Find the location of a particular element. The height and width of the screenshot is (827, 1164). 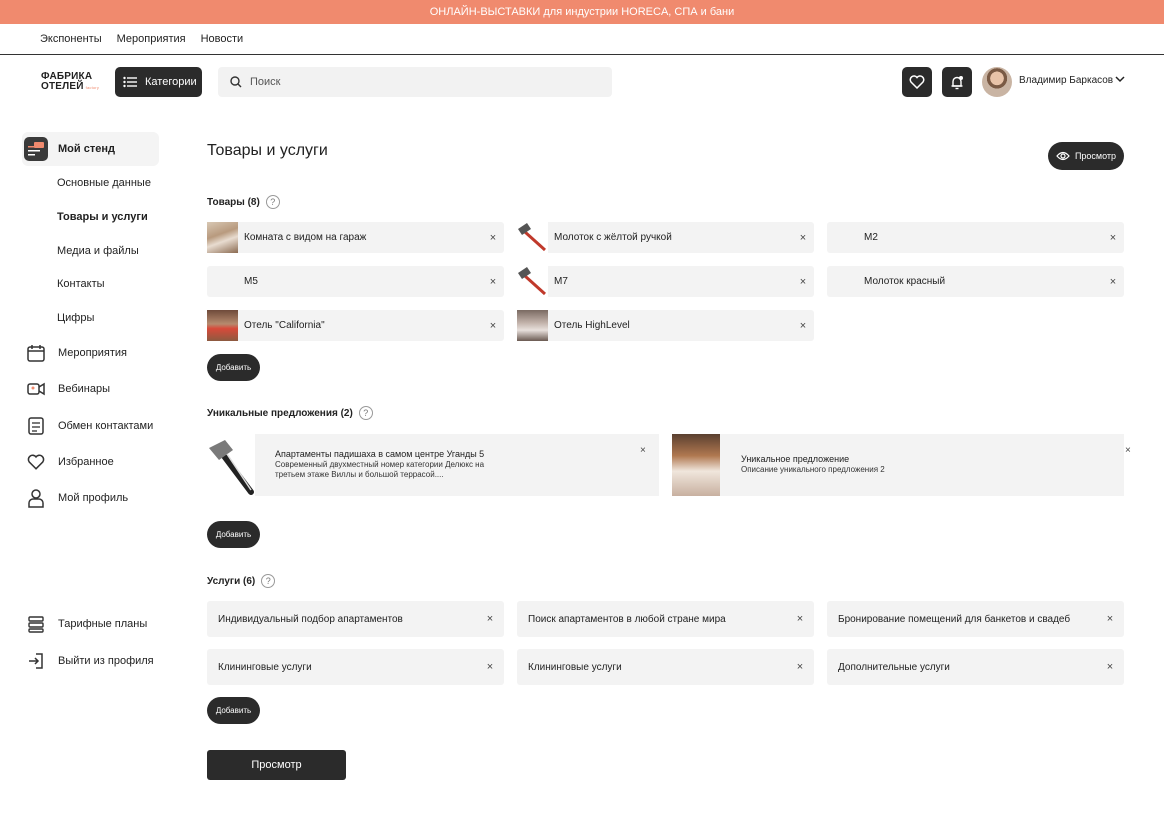

services-section-title: Услуги (6) ? is located at coordinates (241, 581).